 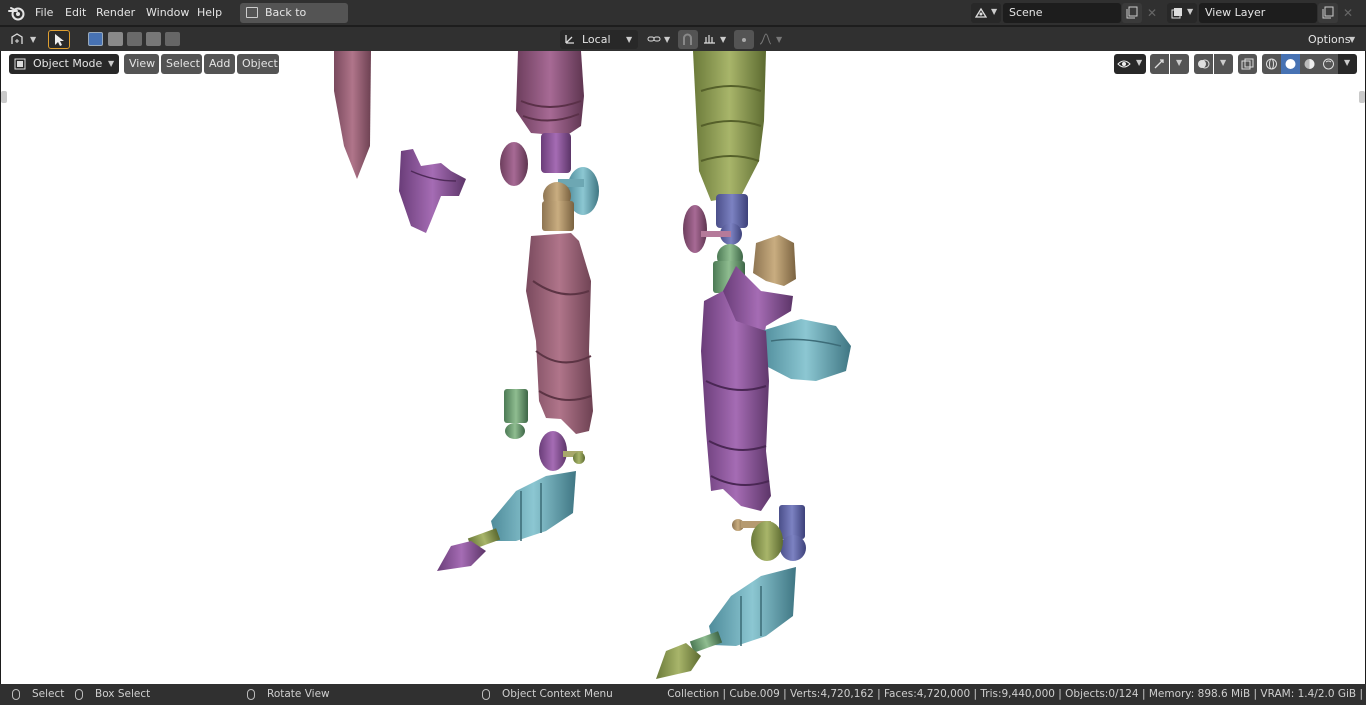 What do you see at coordinates (16, 13) in the screenshot?
I see `blender-logo-icon` at bounding box center [16, 13].